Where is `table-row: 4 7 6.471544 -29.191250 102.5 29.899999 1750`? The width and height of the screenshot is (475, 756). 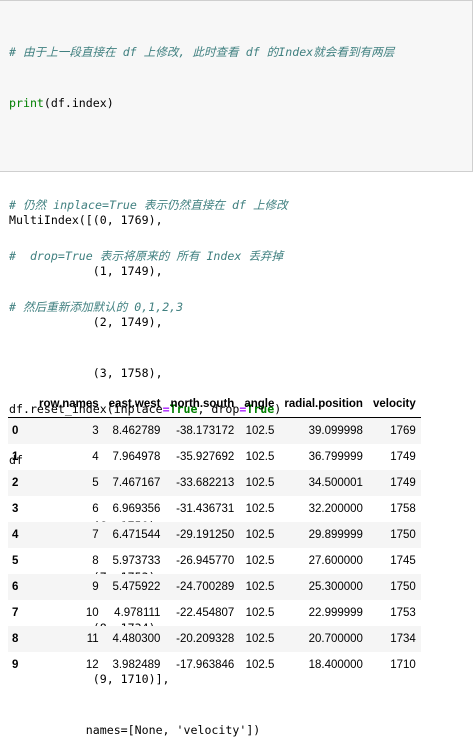
table-row: 4 7 6.471544 -29.191250 102.5 29.899999 1750 is located at coordinates (214, 535).